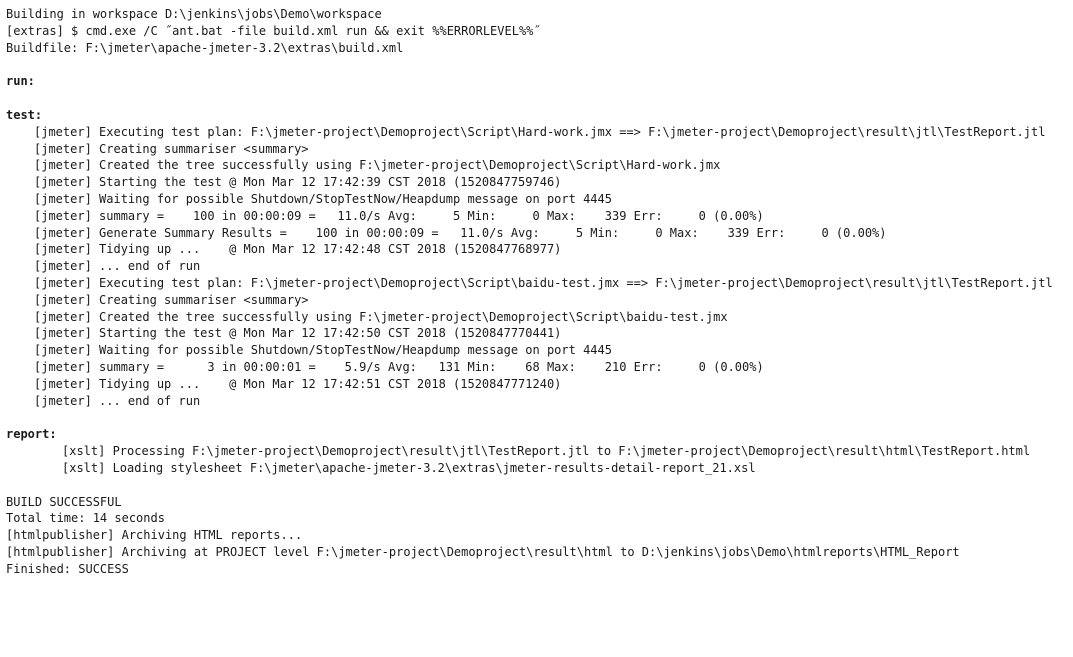 The image size is (1073, 657). Describe the element at coordinates (117, 400) in the screenshot. I see `jmeter-end-of-run-2: [jmeter] ... end of run` at that location.